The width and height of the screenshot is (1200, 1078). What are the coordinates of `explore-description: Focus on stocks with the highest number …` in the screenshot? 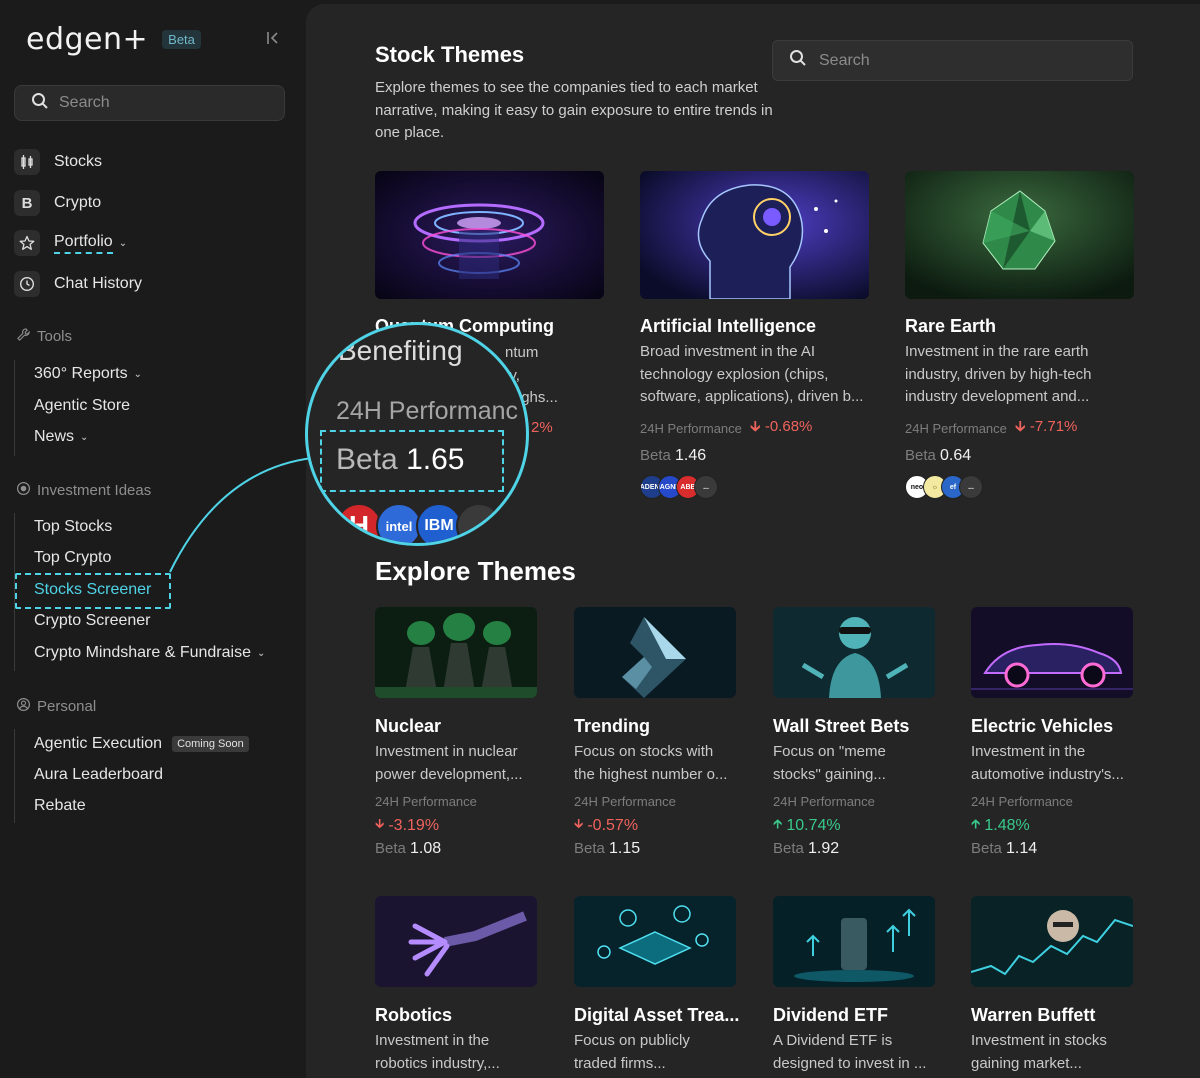 It's located at (651, 763).